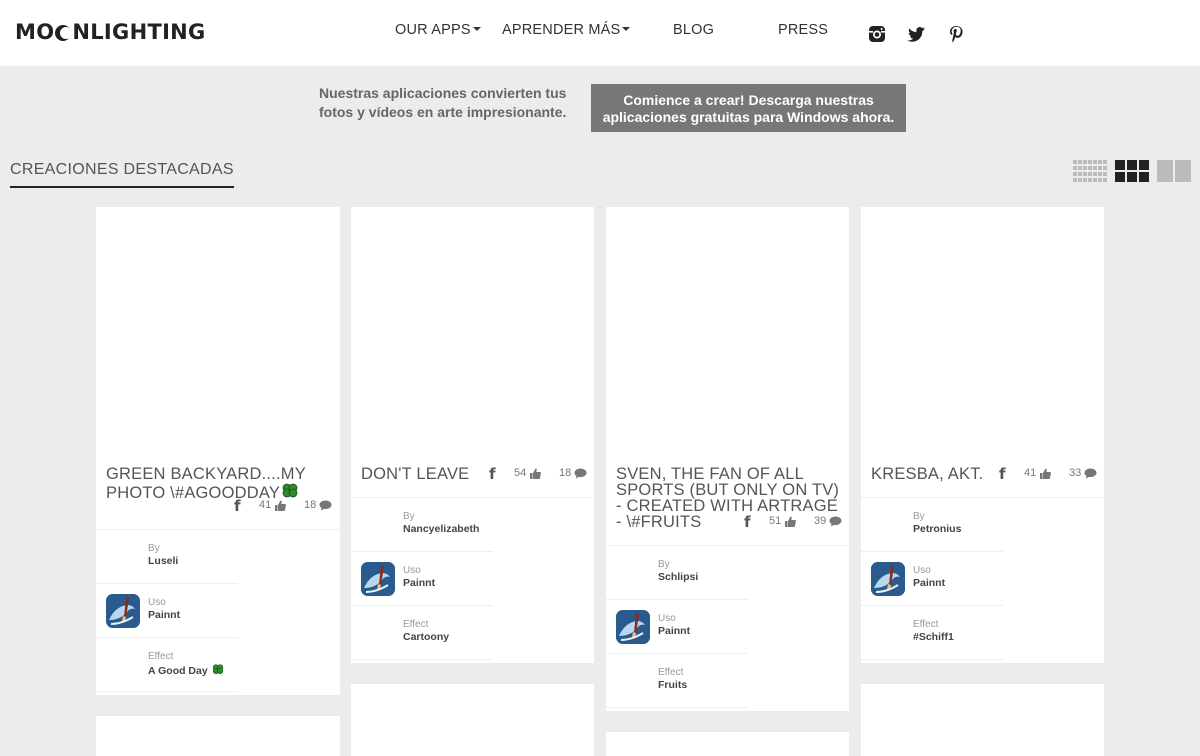 This screenshot has width=1200, height=756. I want to click on creation-title: KRESBA, AKT., so click(931, 474).